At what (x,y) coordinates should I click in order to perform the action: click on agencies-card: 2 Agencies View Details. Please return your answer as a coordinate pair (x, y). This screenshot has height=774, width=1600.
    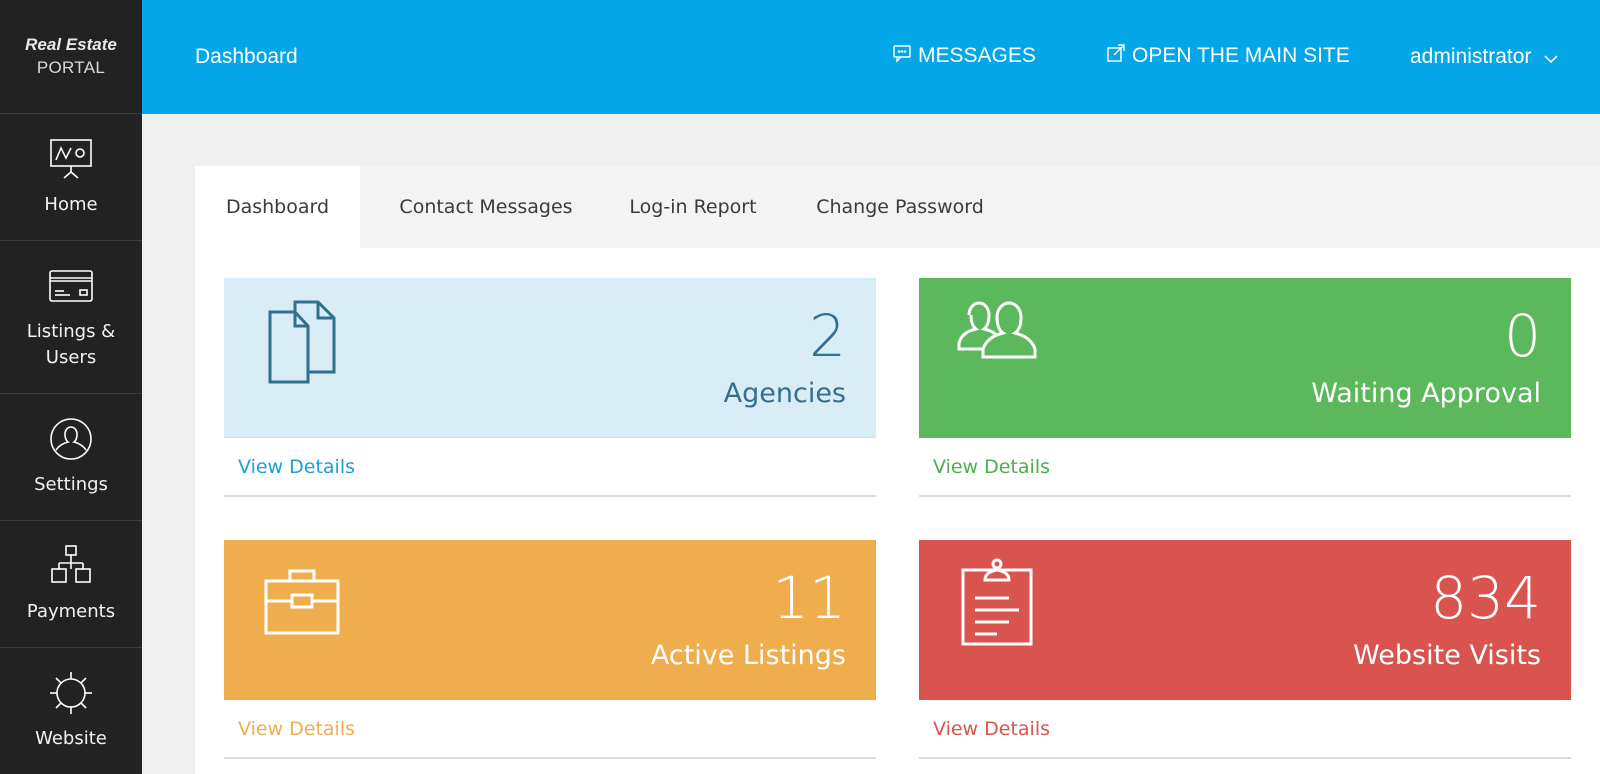
    Looking at the image, I should click on (550, 387).